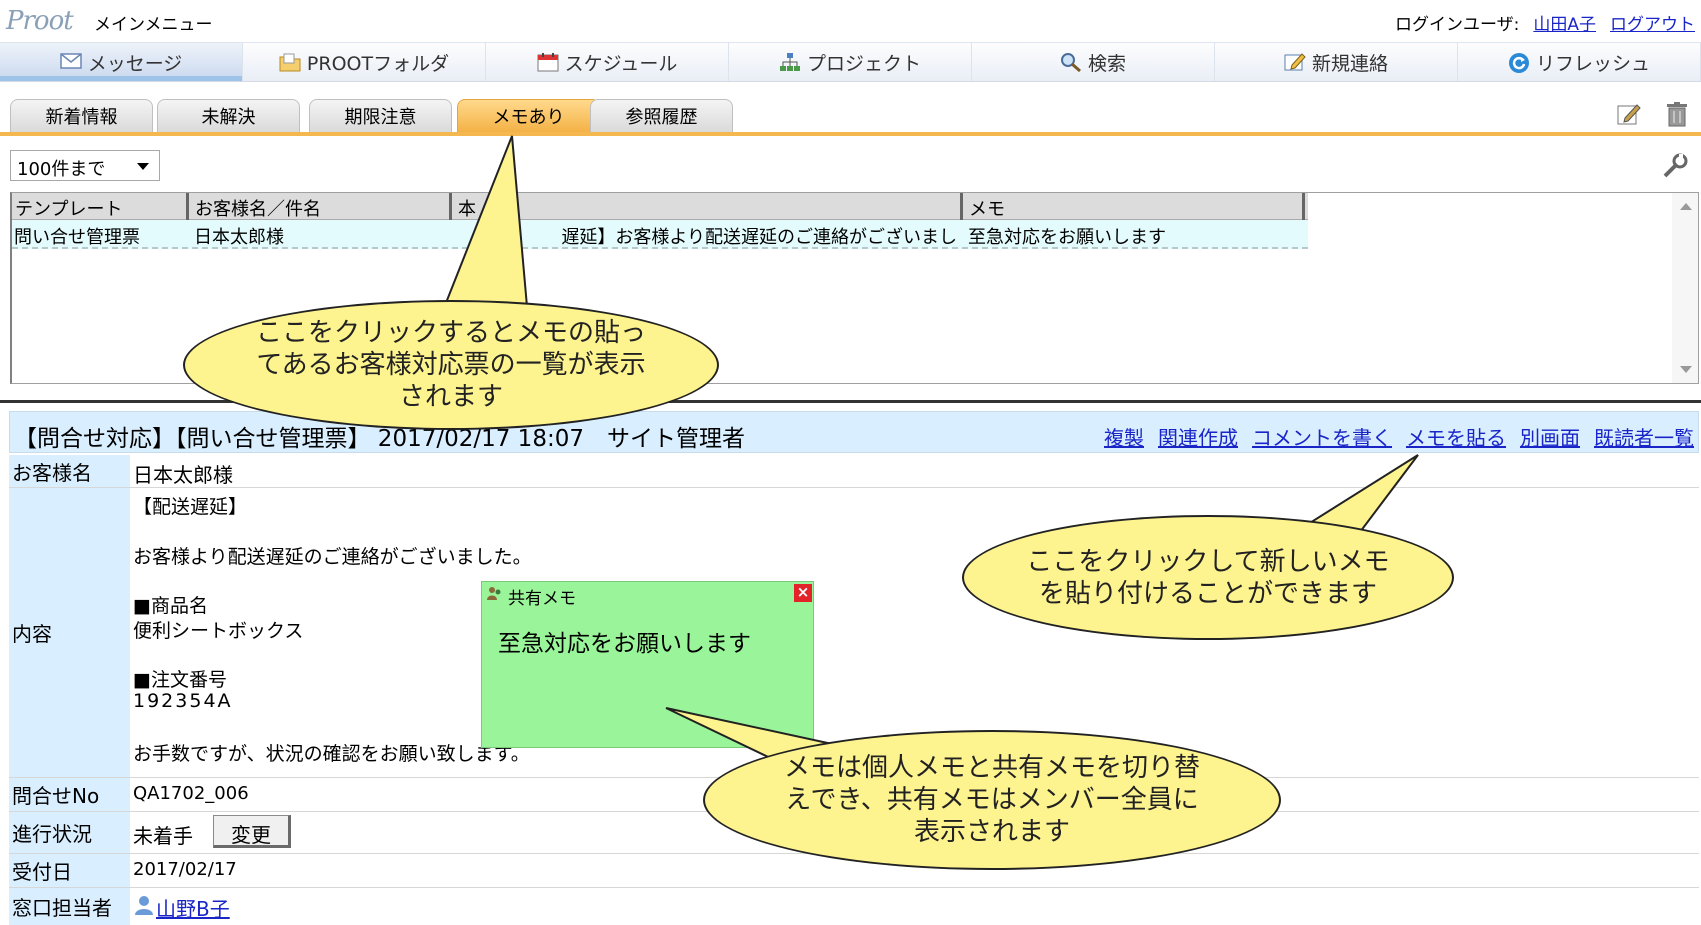  I want to click on callout-text: メモは個人メモと共有メモを切り替えでき、共有メモはメンバー全員に表示されます, so click(991, 800).